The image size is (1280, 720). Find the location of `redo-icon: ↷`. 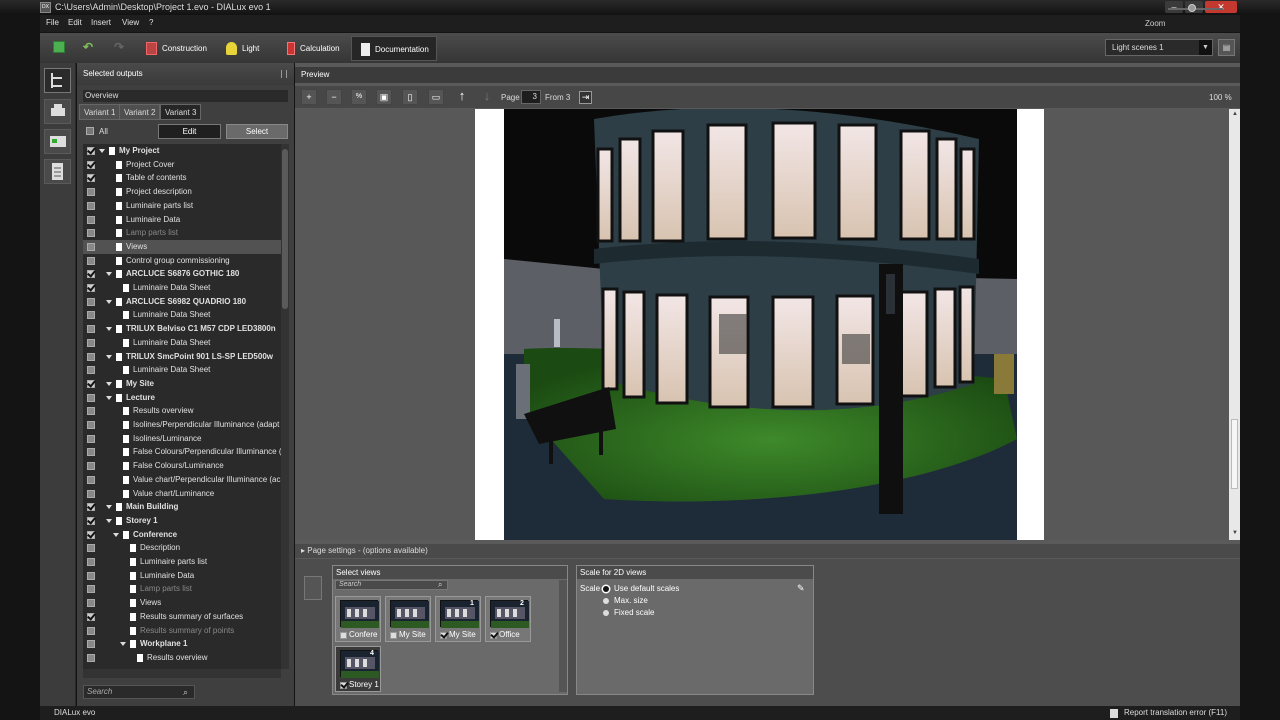

redo-icon: ↷ is located at coordinates (119, 47).